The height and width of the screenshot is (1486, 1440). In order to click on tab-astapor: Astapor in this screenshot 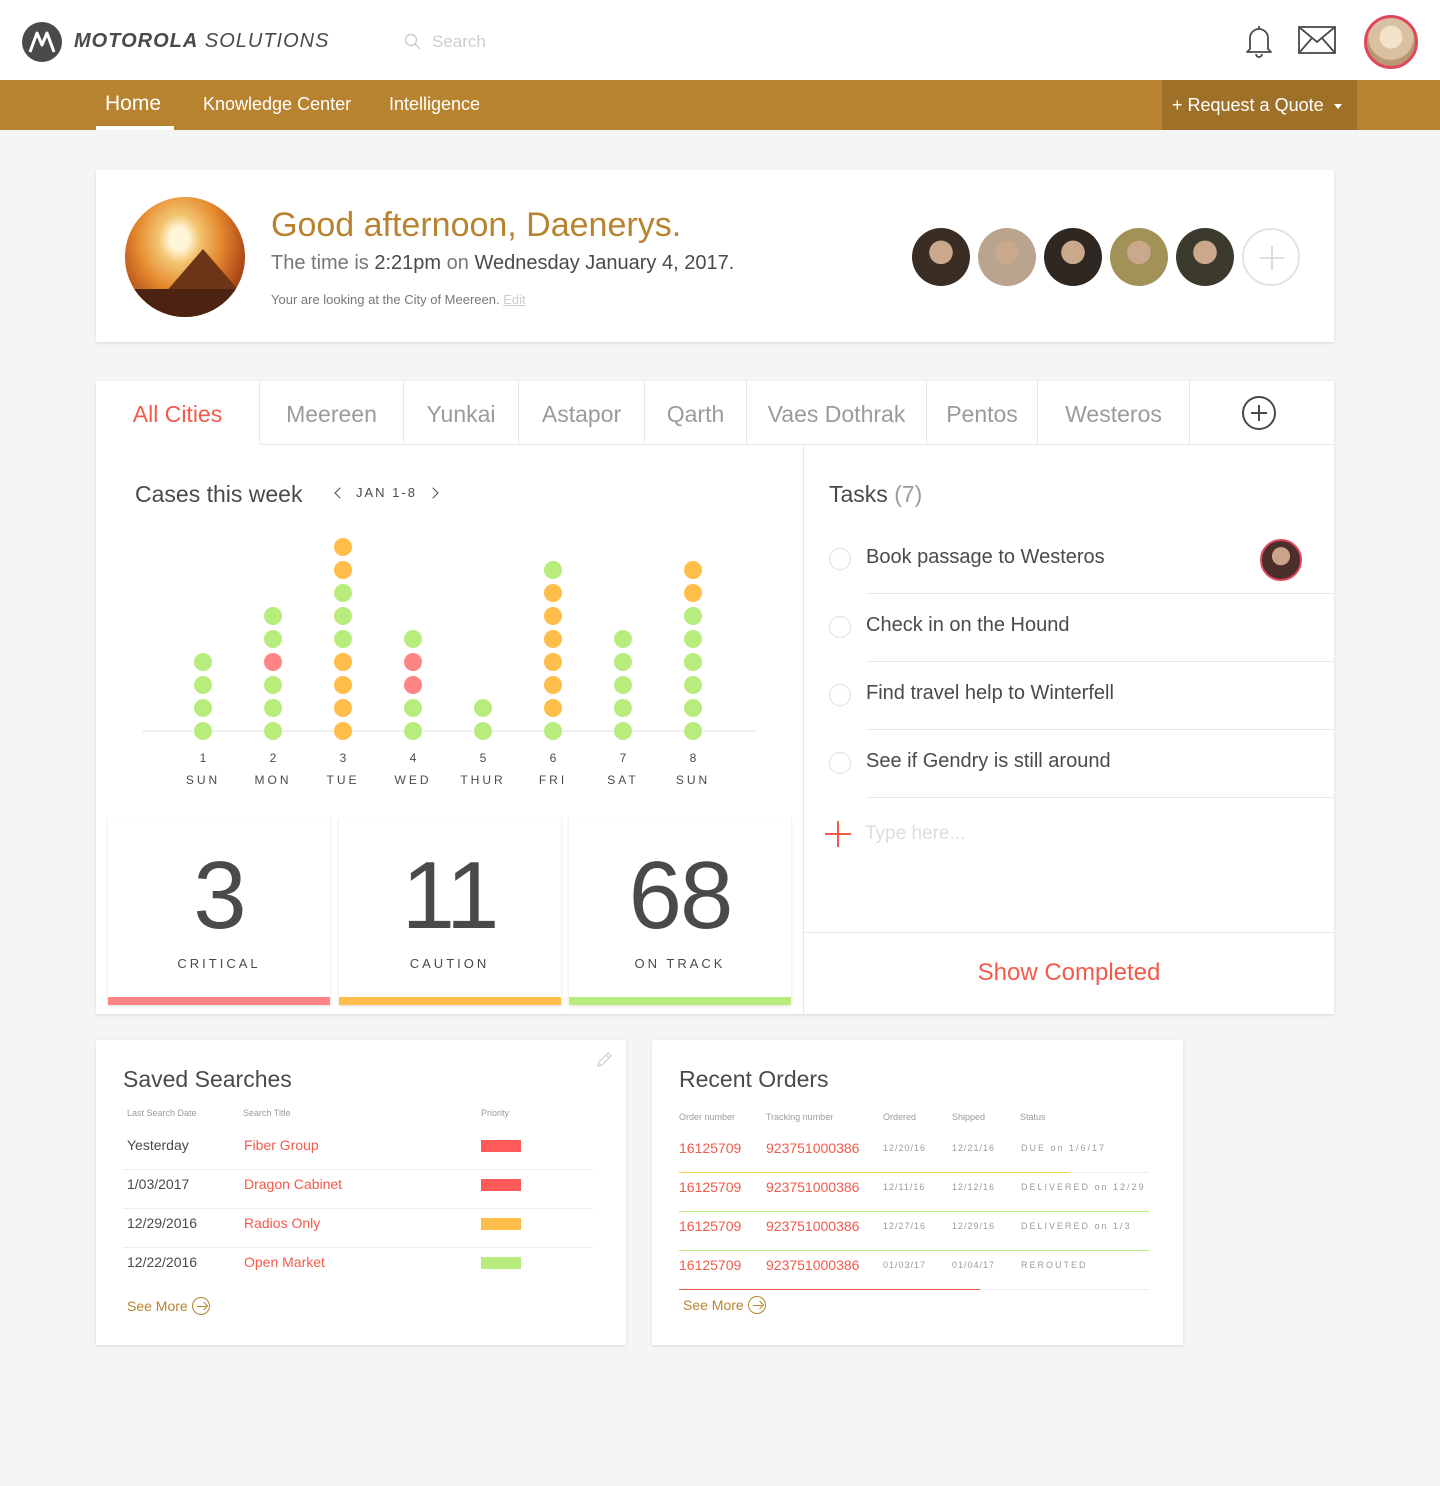, I will do `click(582, 413)`.